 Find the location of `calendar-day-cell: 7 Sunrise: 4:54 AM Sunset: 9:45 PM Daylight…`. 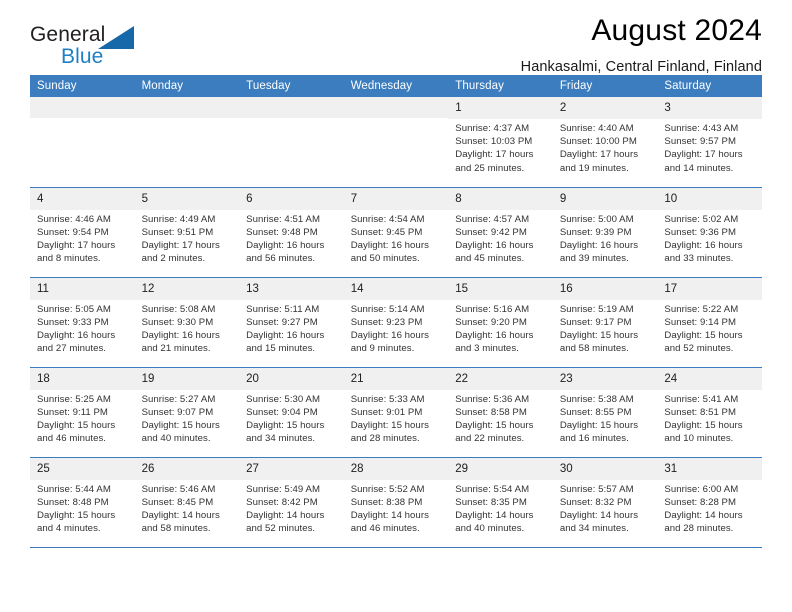

calendar-day-cell: 7 Sunrise: 4:54 AM Sunset: 9:45 PM Daylight… is located at coordinates (396, 232).